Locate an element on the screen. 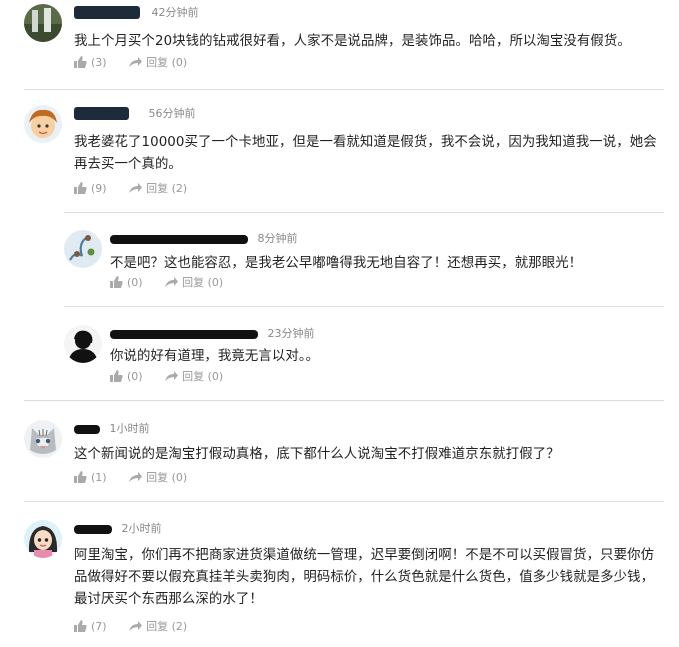 The image size is (679, 647). timestamp: 8分钟前 is located at coordinates (277, 238).